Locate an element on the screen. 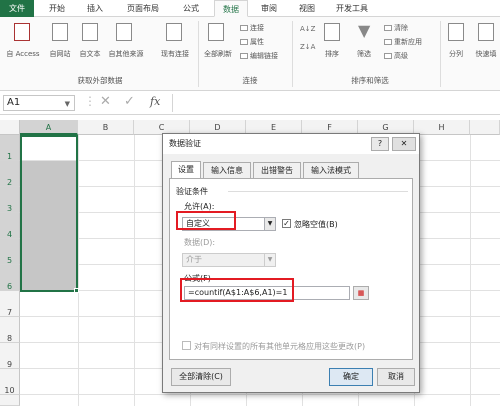 The width and height of the screenshot is (500, 413). ribbon-tab-bar: 文件 开始 插入 页面布局 公式 数据 审阅 视图 开发工具 is located at coordinates (250, 8).